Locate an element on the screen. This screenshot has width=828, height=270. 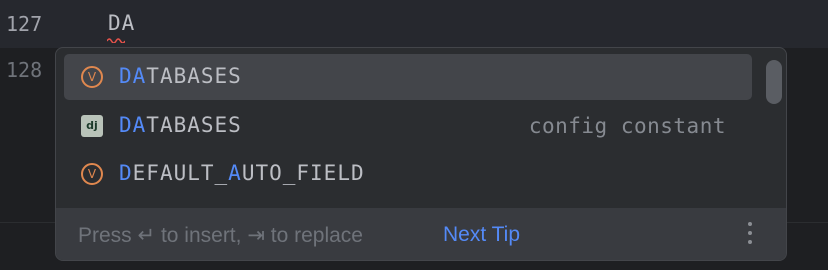
completion-item: V DEFAULT_AUTO_FIELD is located at coordinates (408, 174).